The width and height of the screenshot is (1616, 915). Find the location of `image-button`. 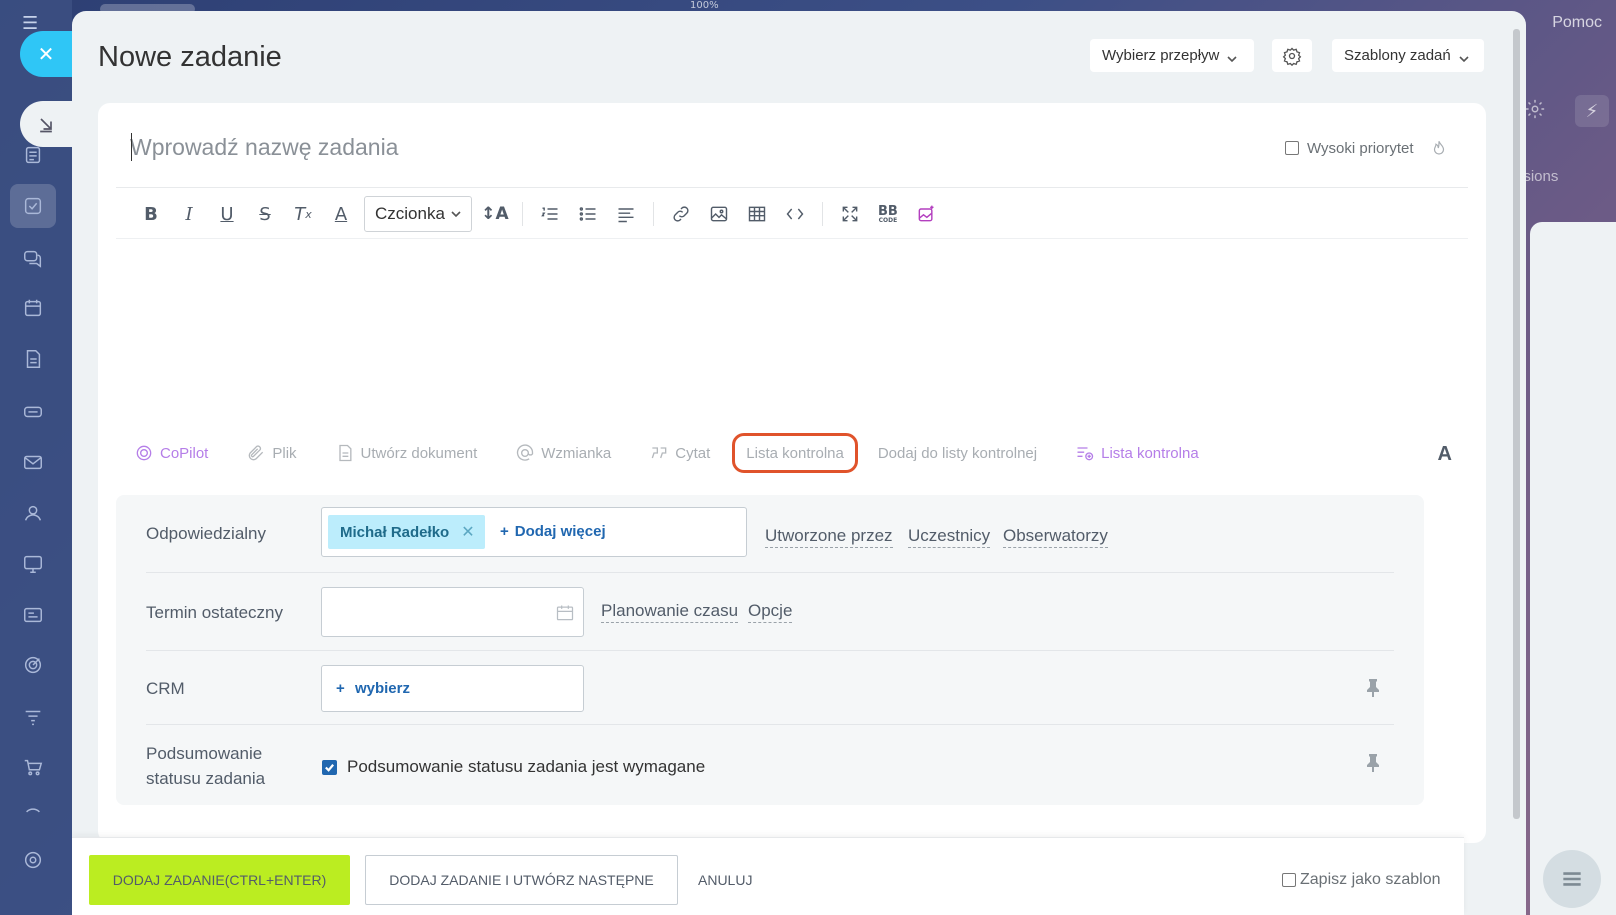

image-button is located at coordinates (719, 214).